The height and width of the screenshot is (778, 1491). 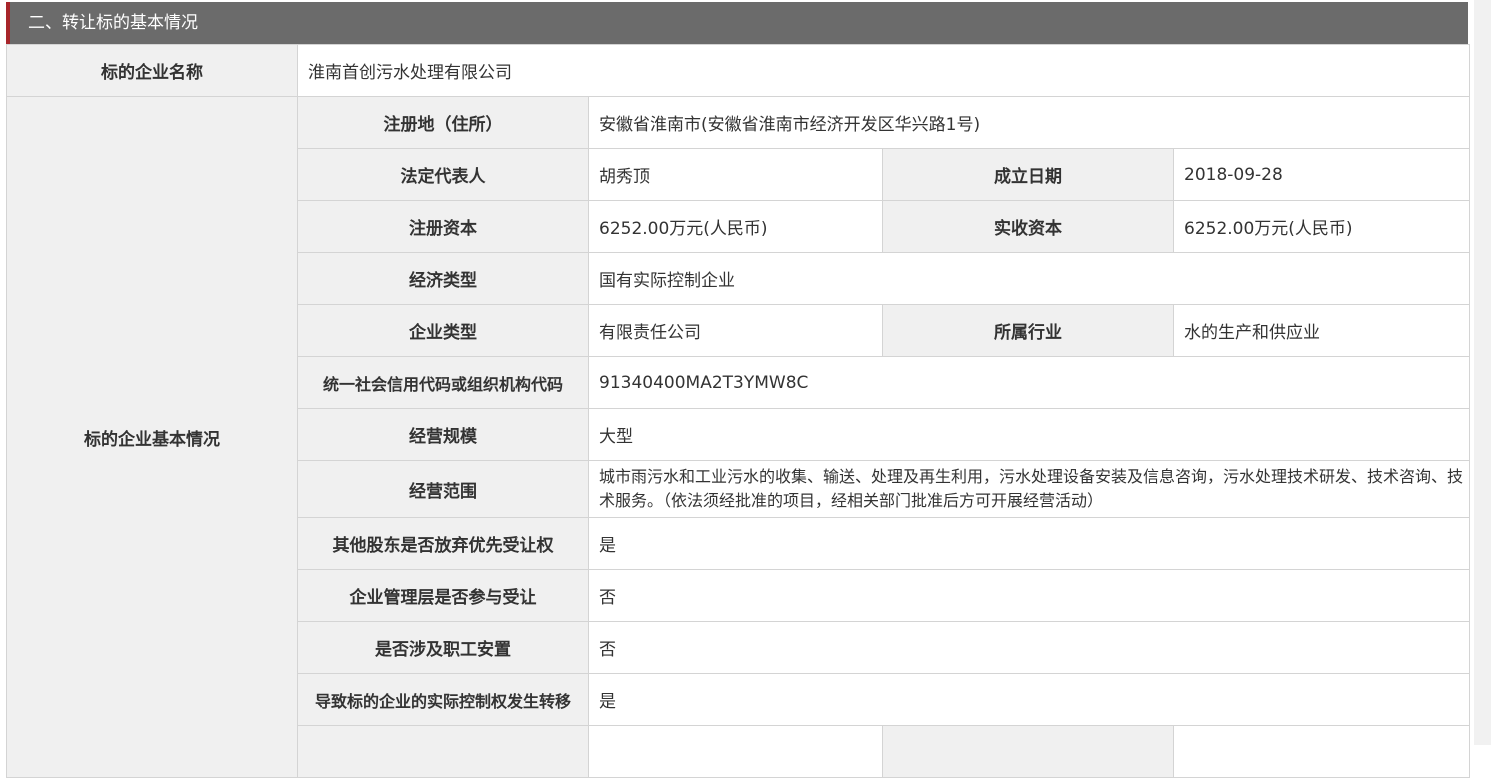 What do you see at coordinates (443, 699) in the screenshot?
I see `control-transfer-label: 导致标的企业的实际控制权发生转移` at bounding box center [443, 699].